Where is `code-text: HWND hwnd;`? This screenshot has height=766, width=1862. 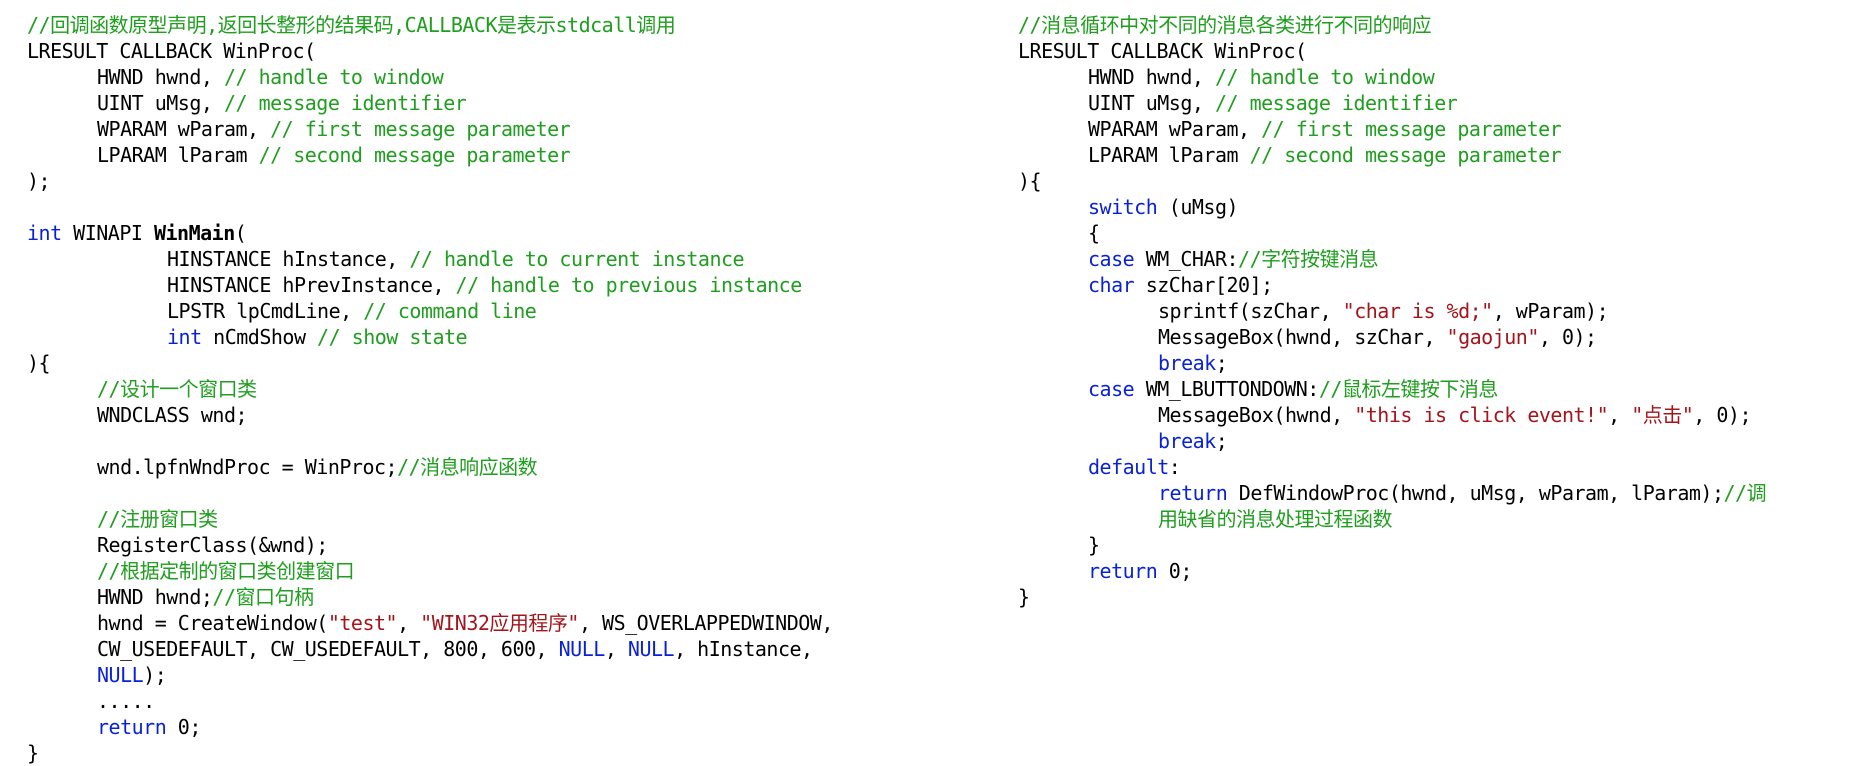
code-text: HWND hwnd; is located at coordinates (155, 597).